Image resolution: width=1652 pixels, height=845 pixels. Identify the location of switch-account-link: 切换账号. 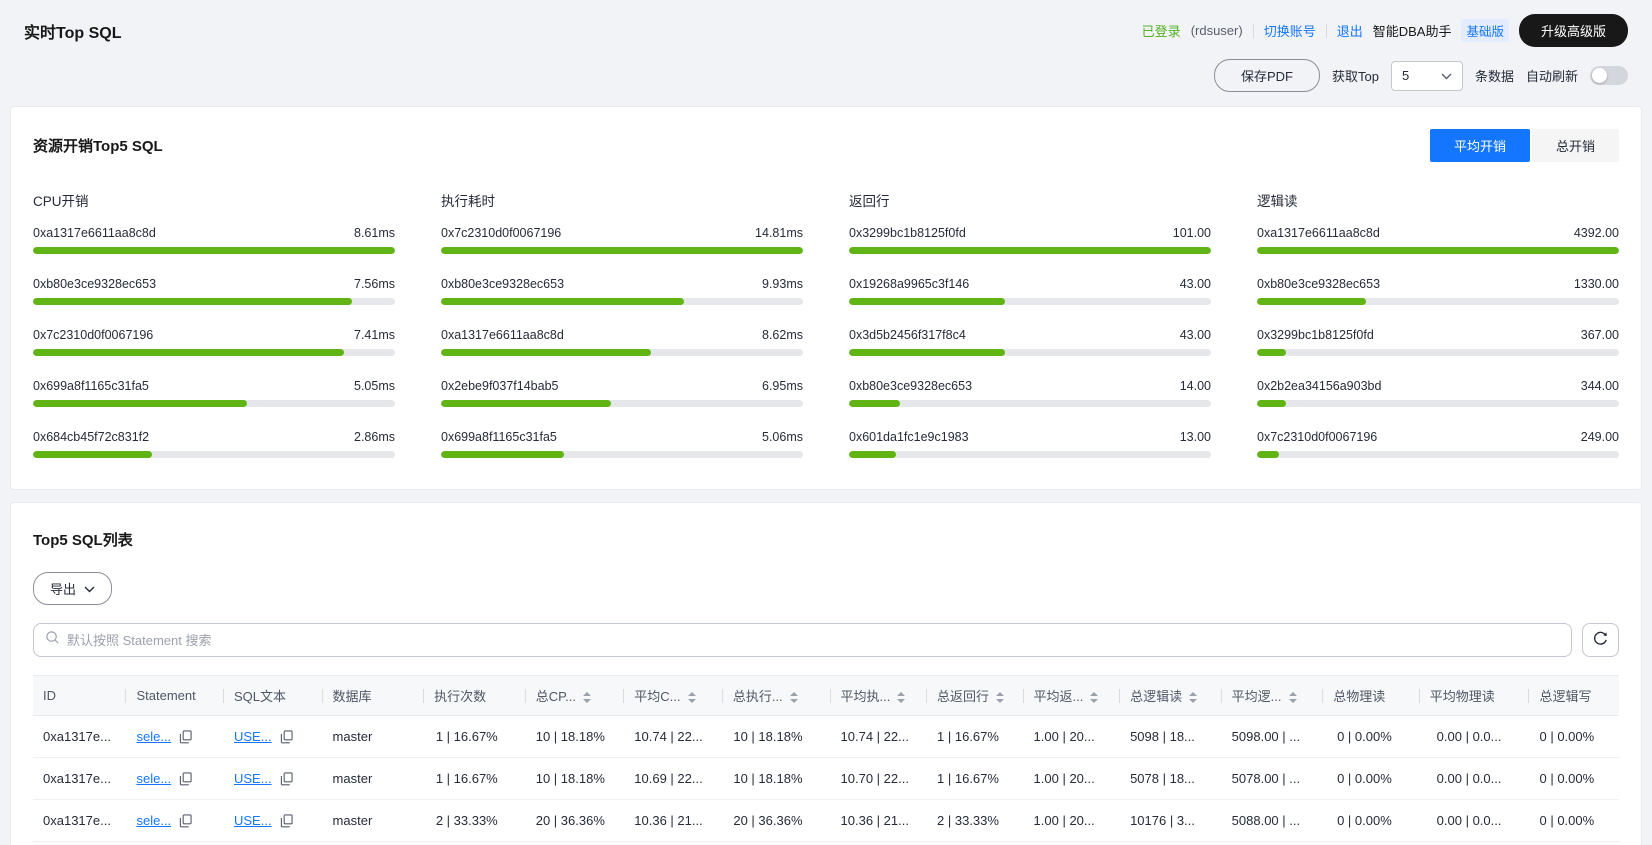
(1290, 30).